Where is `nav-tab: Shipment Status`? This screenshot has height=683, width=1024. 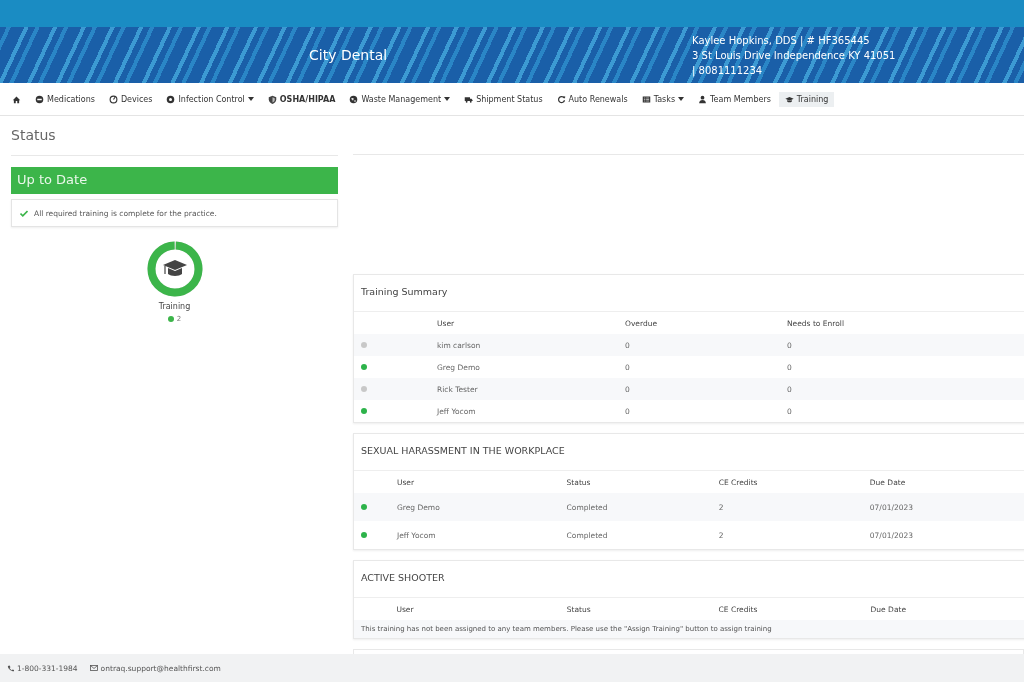
nav-tab: Shipment Status is located at coordinates (503, 99).